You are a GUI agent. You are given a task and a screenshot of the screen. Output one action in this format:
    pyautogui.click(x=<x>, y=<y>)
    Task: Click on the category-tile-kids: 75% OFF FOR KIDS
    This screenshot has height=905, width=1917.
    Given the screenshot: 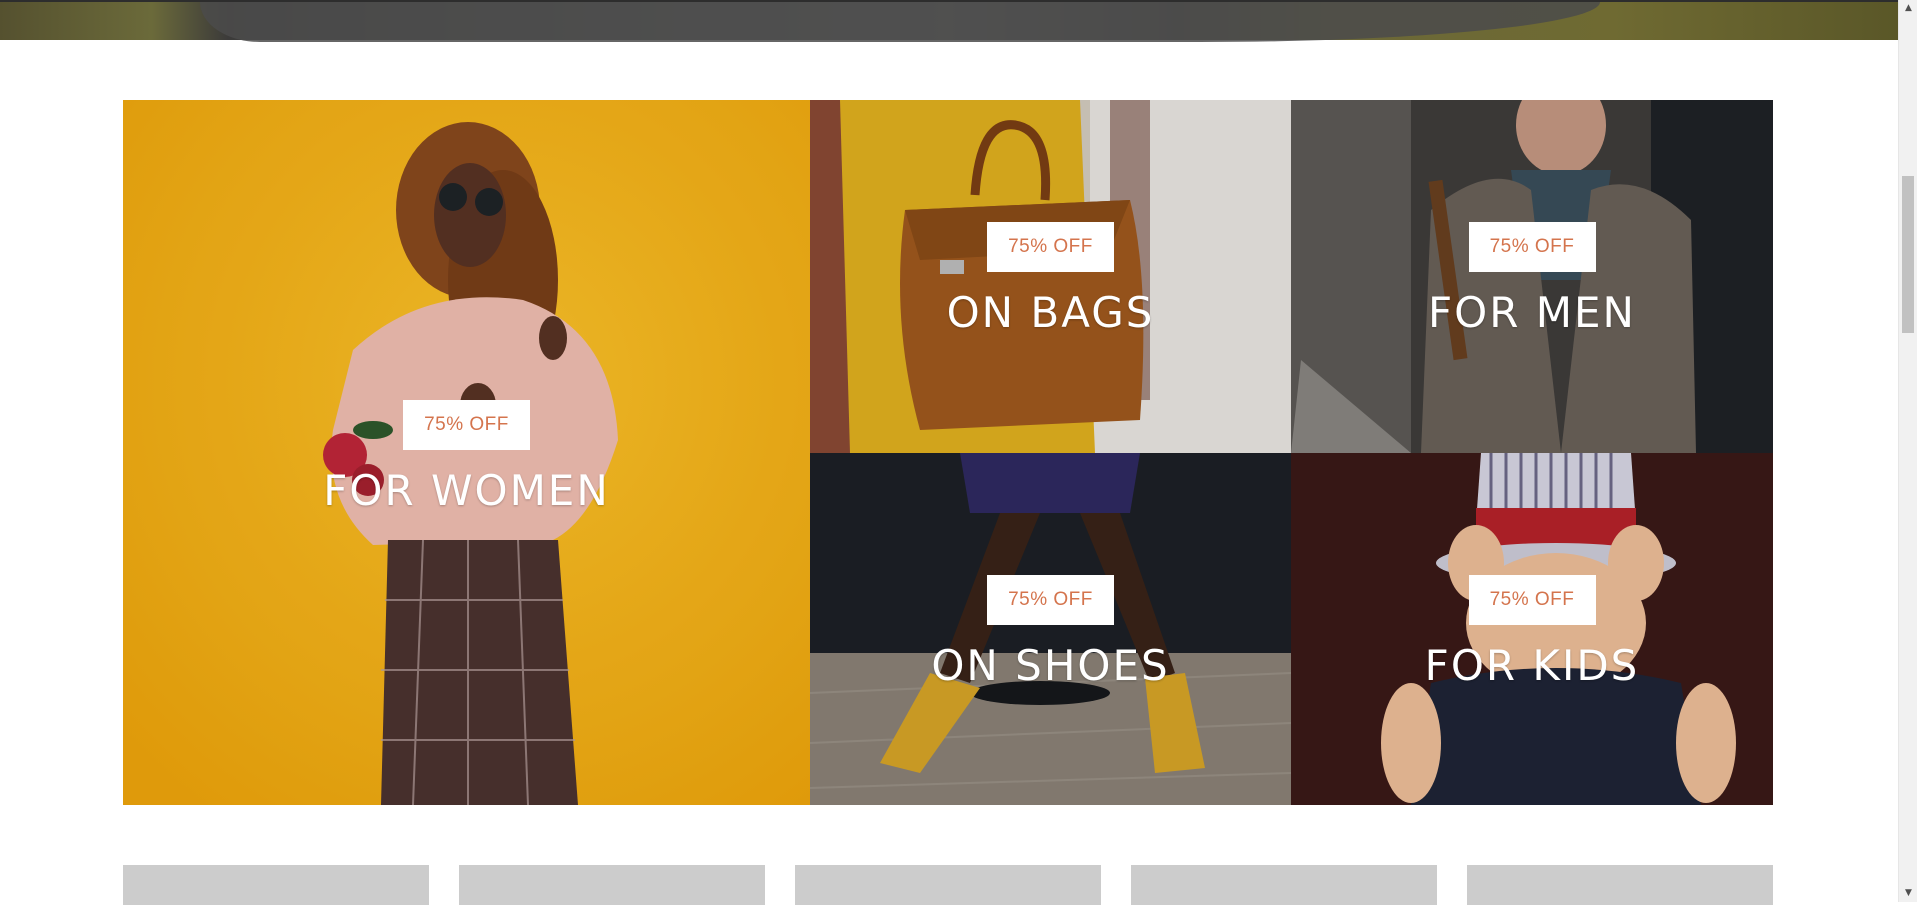 What is the action you would take?
    pyautogui.click(x=1532, y=629)
    